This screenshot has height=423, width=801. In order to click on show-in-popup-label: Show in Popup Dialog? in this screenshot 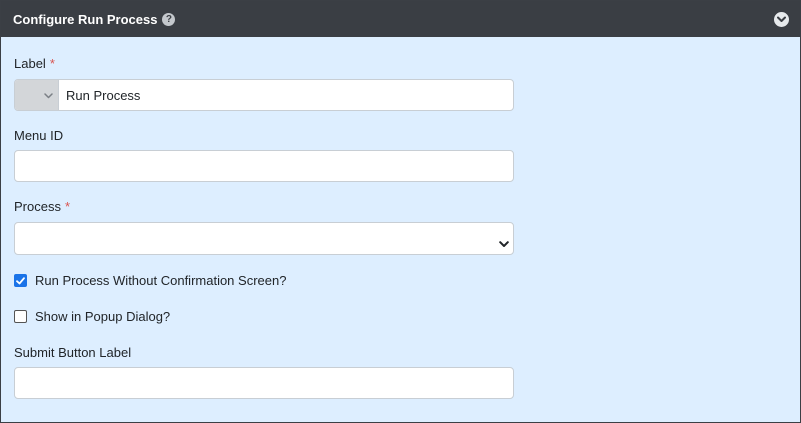, I will do `click(103, 316)`.